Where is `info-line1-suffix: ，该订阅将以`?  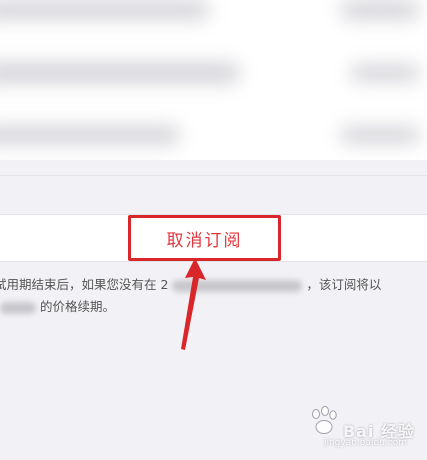 info-line1-suffix: ，该订阅将以 is located at coordinates (344, 284).